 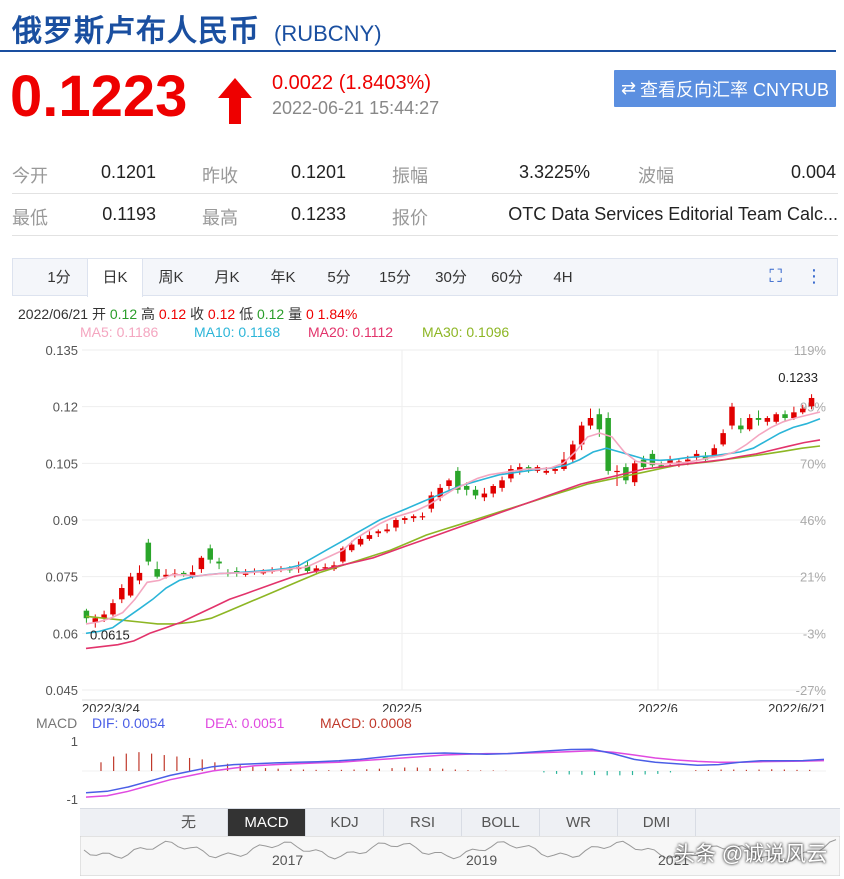 I want to click on percent-tick-label: 46%, so click(x=813, y=520).